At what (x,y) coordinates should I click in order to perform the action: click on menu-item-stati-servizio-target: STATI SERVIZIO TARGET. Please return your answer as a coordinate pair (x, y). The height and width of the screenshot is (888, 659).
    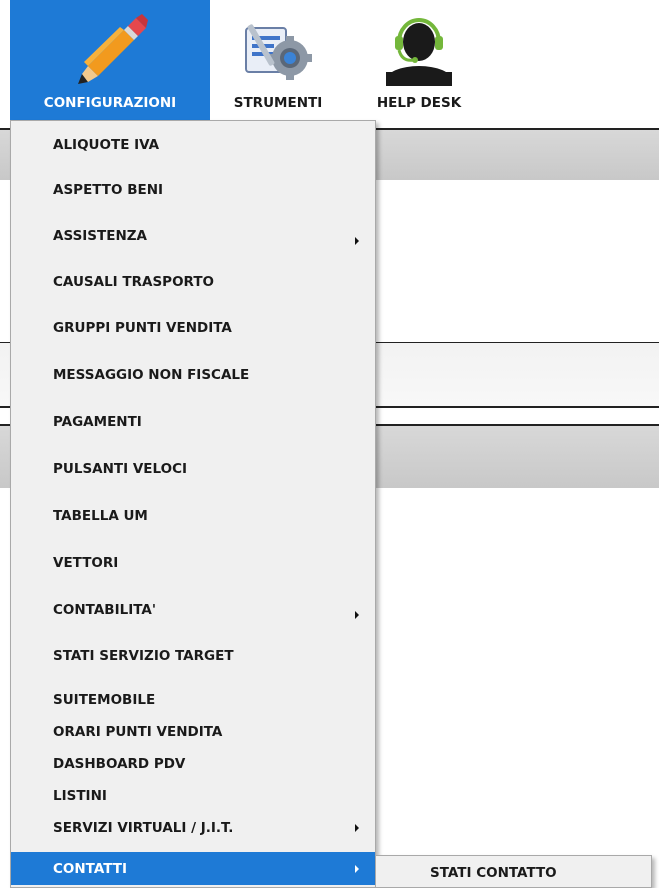
    Looking at the image, I should click on (193, 656).